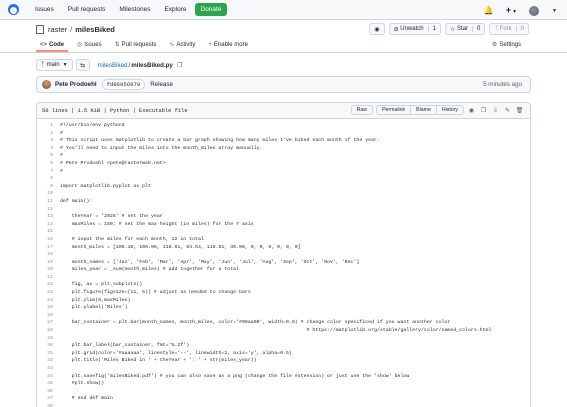 This screenshot has height=407, width=567. I want to click on line-number: 5, so click(45, 156).